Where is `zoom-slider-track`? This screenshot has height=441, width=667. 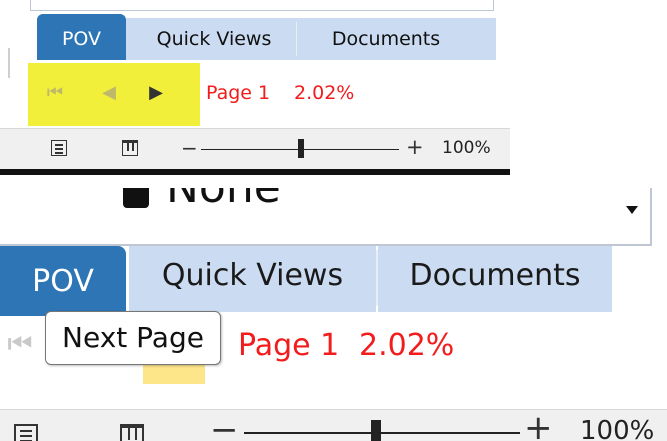 zoom-slider-track is located at coordinates (382, 433).